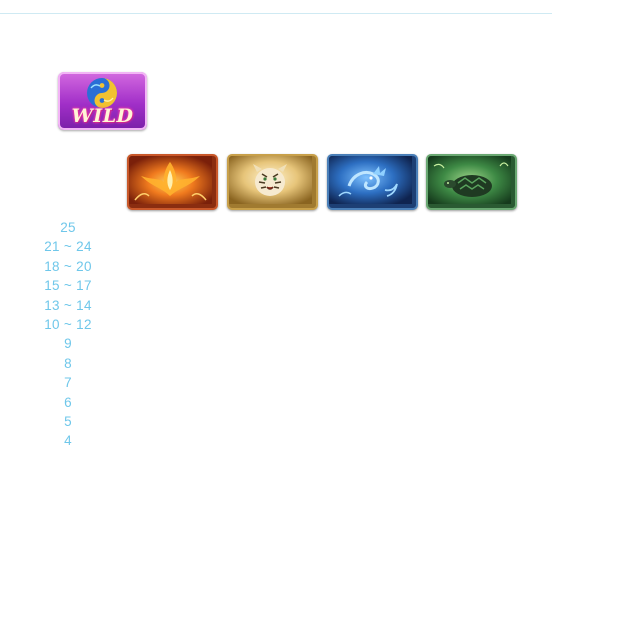 Image resolution: width=622 pixels, height=623 pixels. I want to click on count-row: 5, so click(68, 421).